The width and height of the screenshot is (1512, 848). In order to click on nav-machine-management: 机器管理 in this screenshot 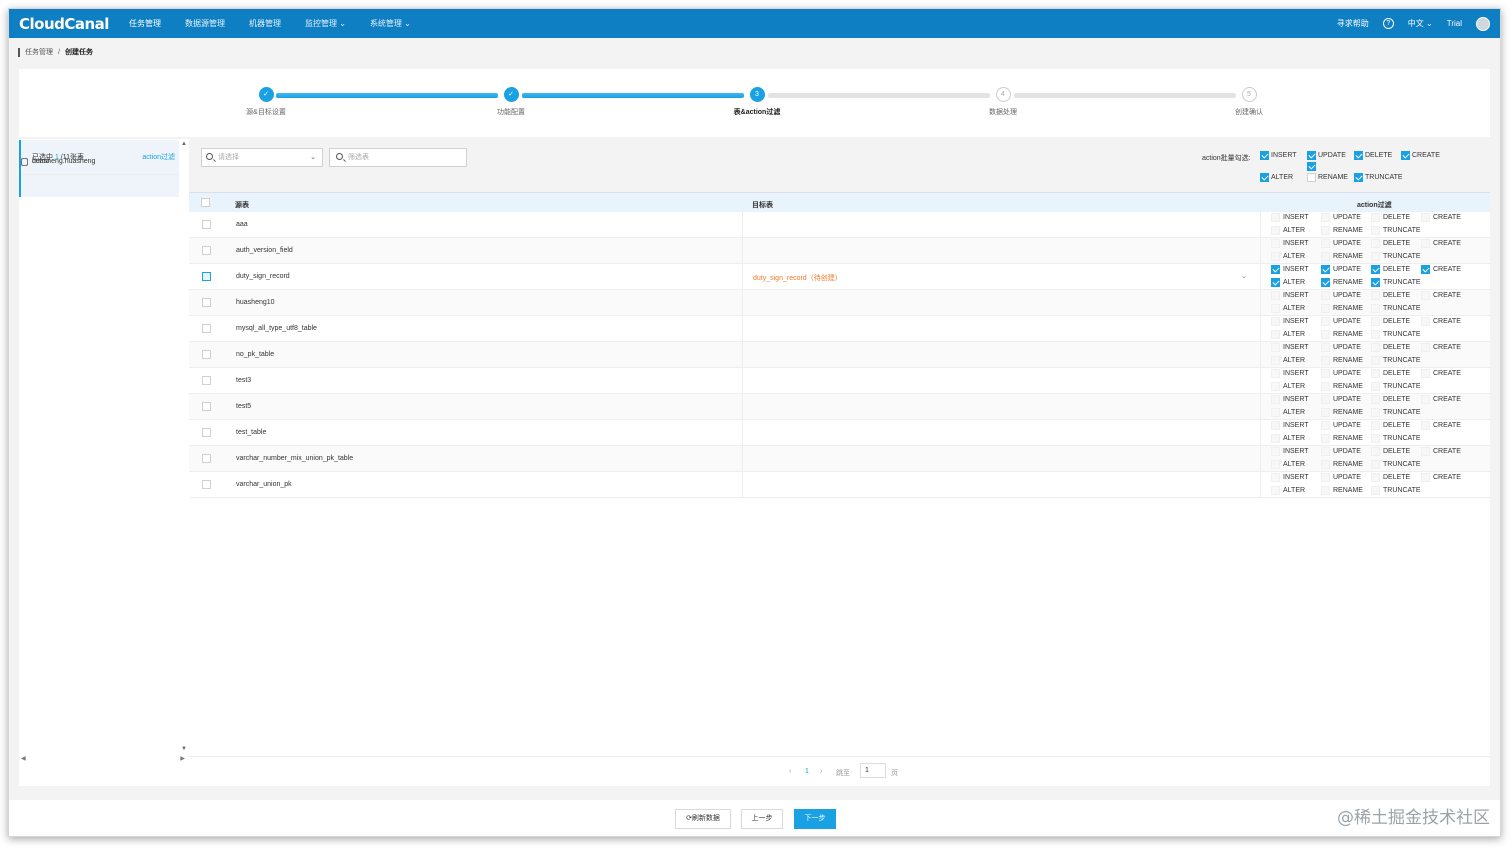, I will do `click(265, 23)`.